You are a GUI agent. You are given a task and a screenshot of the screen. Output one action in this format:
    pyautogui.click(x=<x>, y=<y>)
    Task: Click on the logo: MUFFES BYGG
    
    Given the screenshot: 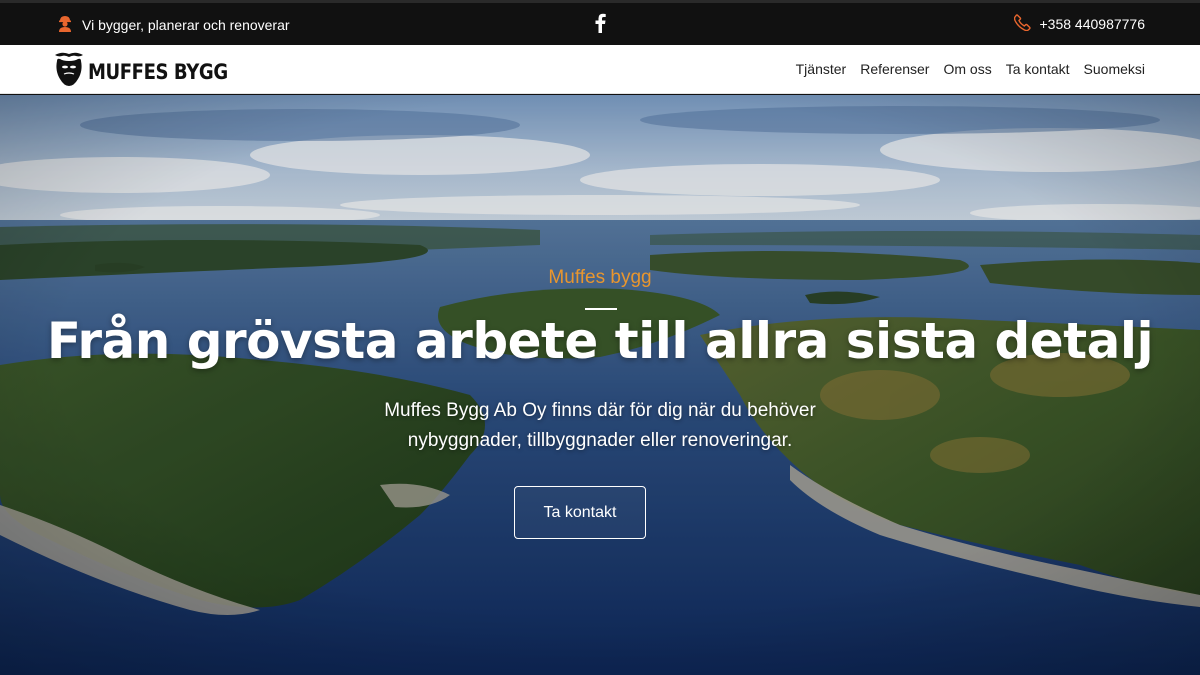 What is the action you would take?
    pyautogui.click(x=152, y=71)
    